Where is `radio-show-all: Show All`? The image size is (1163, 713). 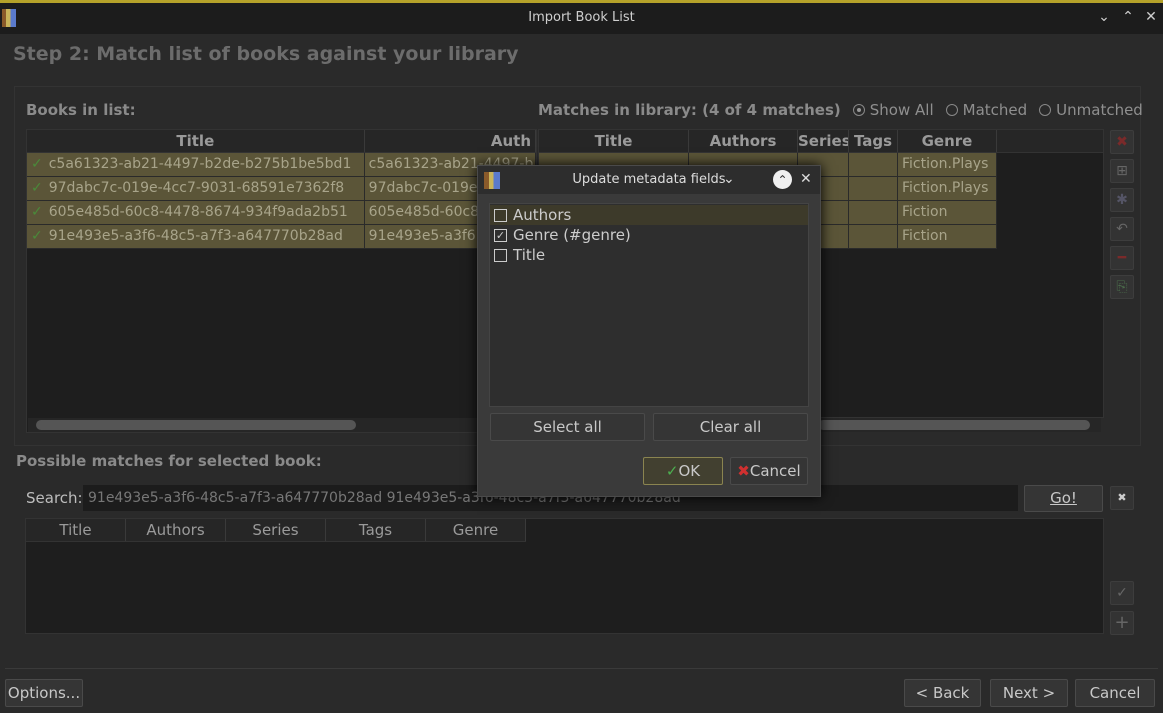
radio-show-all: Show All is located at coordinates (893, 110).